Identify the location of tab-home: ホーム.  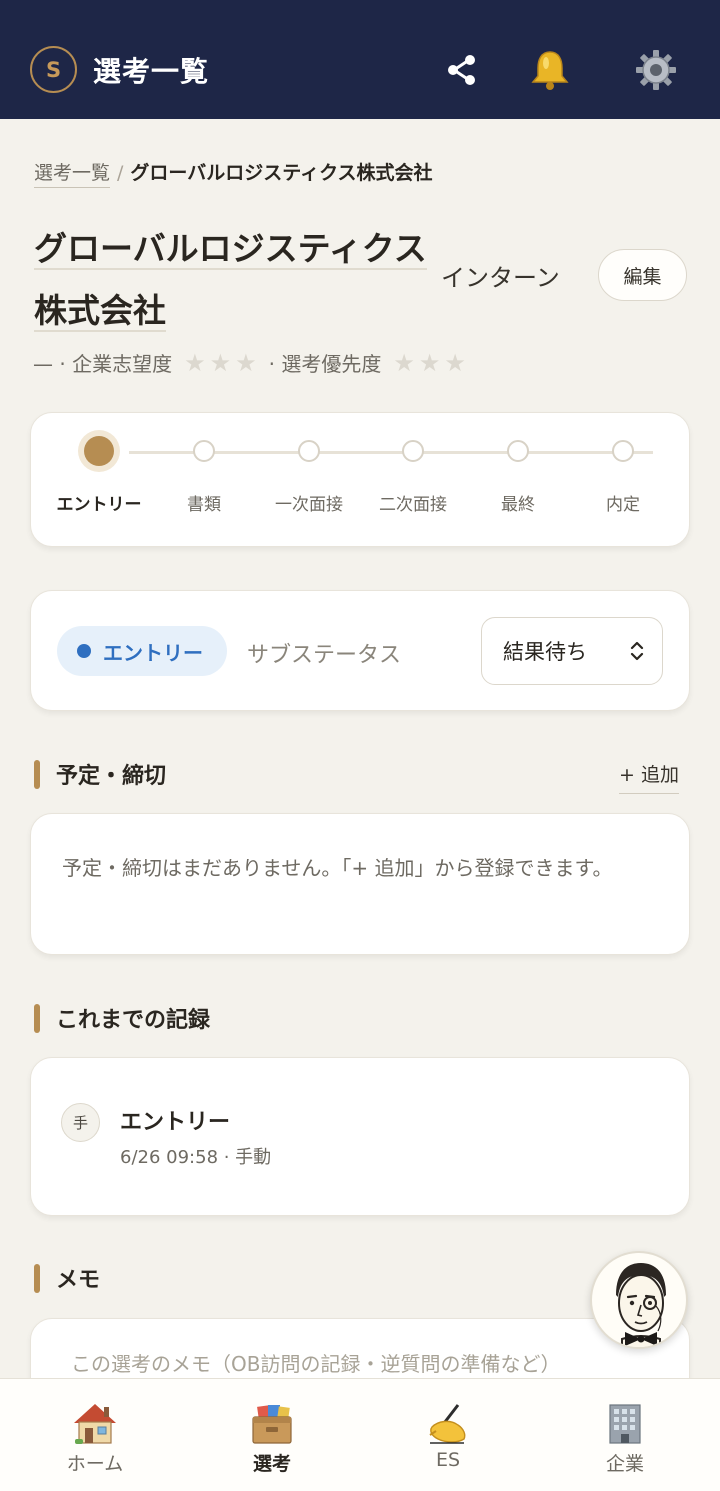
(95, 1435).